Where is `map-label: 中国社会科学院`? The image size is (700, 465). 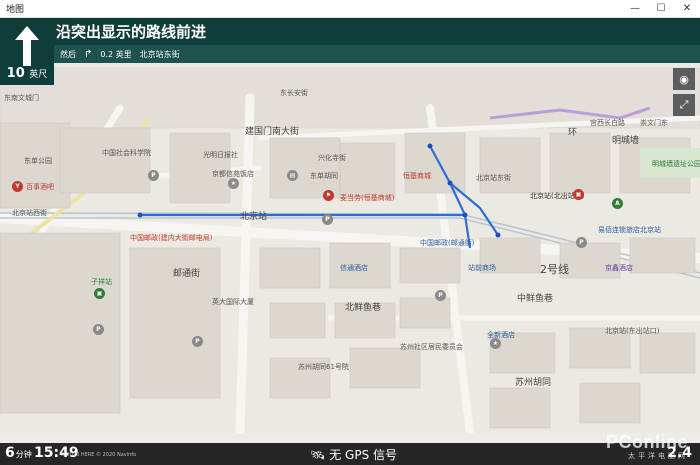 map-label: 中国社会科学院 is located at coordinates (126, 153).